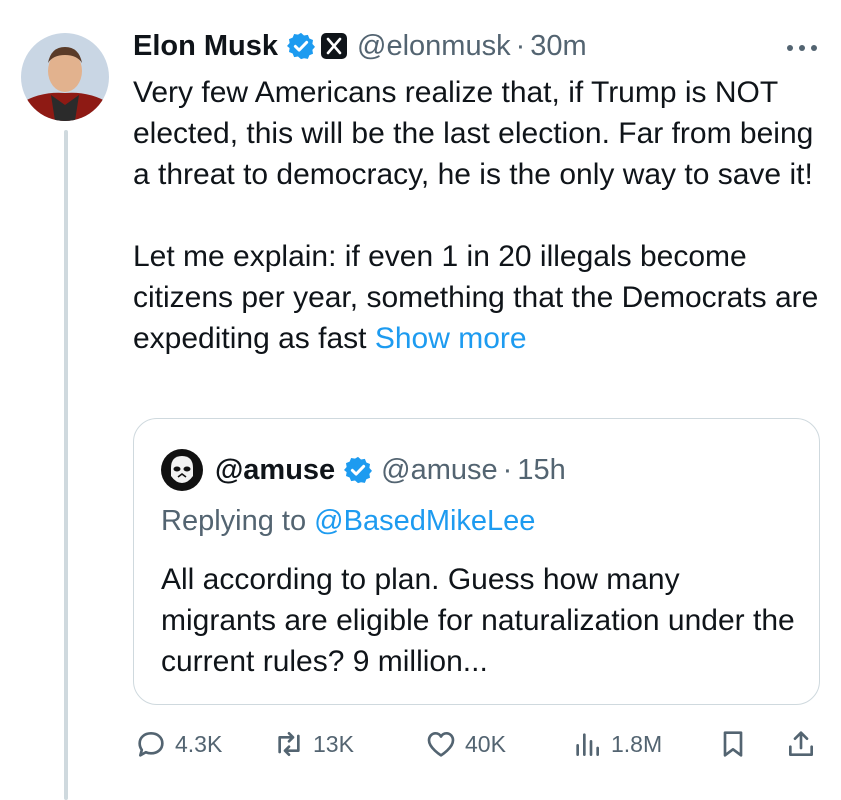 The width and height of the screenshot is (841, 800). Describe the element at coordinates (334, 46) in the screenshot. I see `x-affiliate-icon` at that location.